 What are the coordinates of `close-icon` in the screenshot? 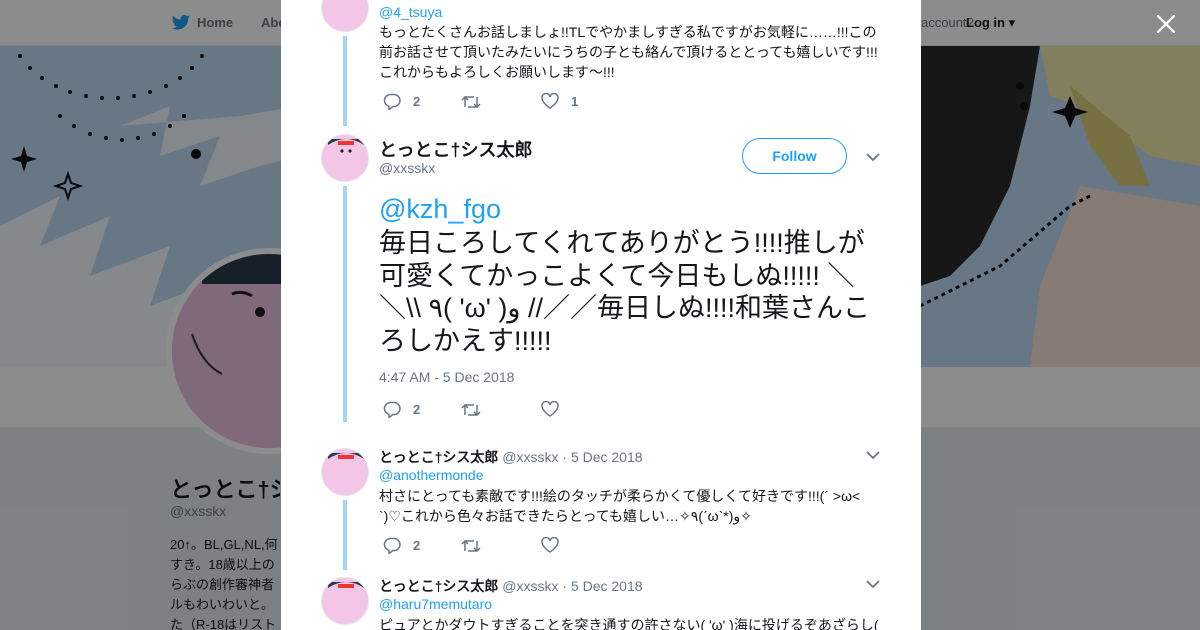 It's located at (1166, 24).